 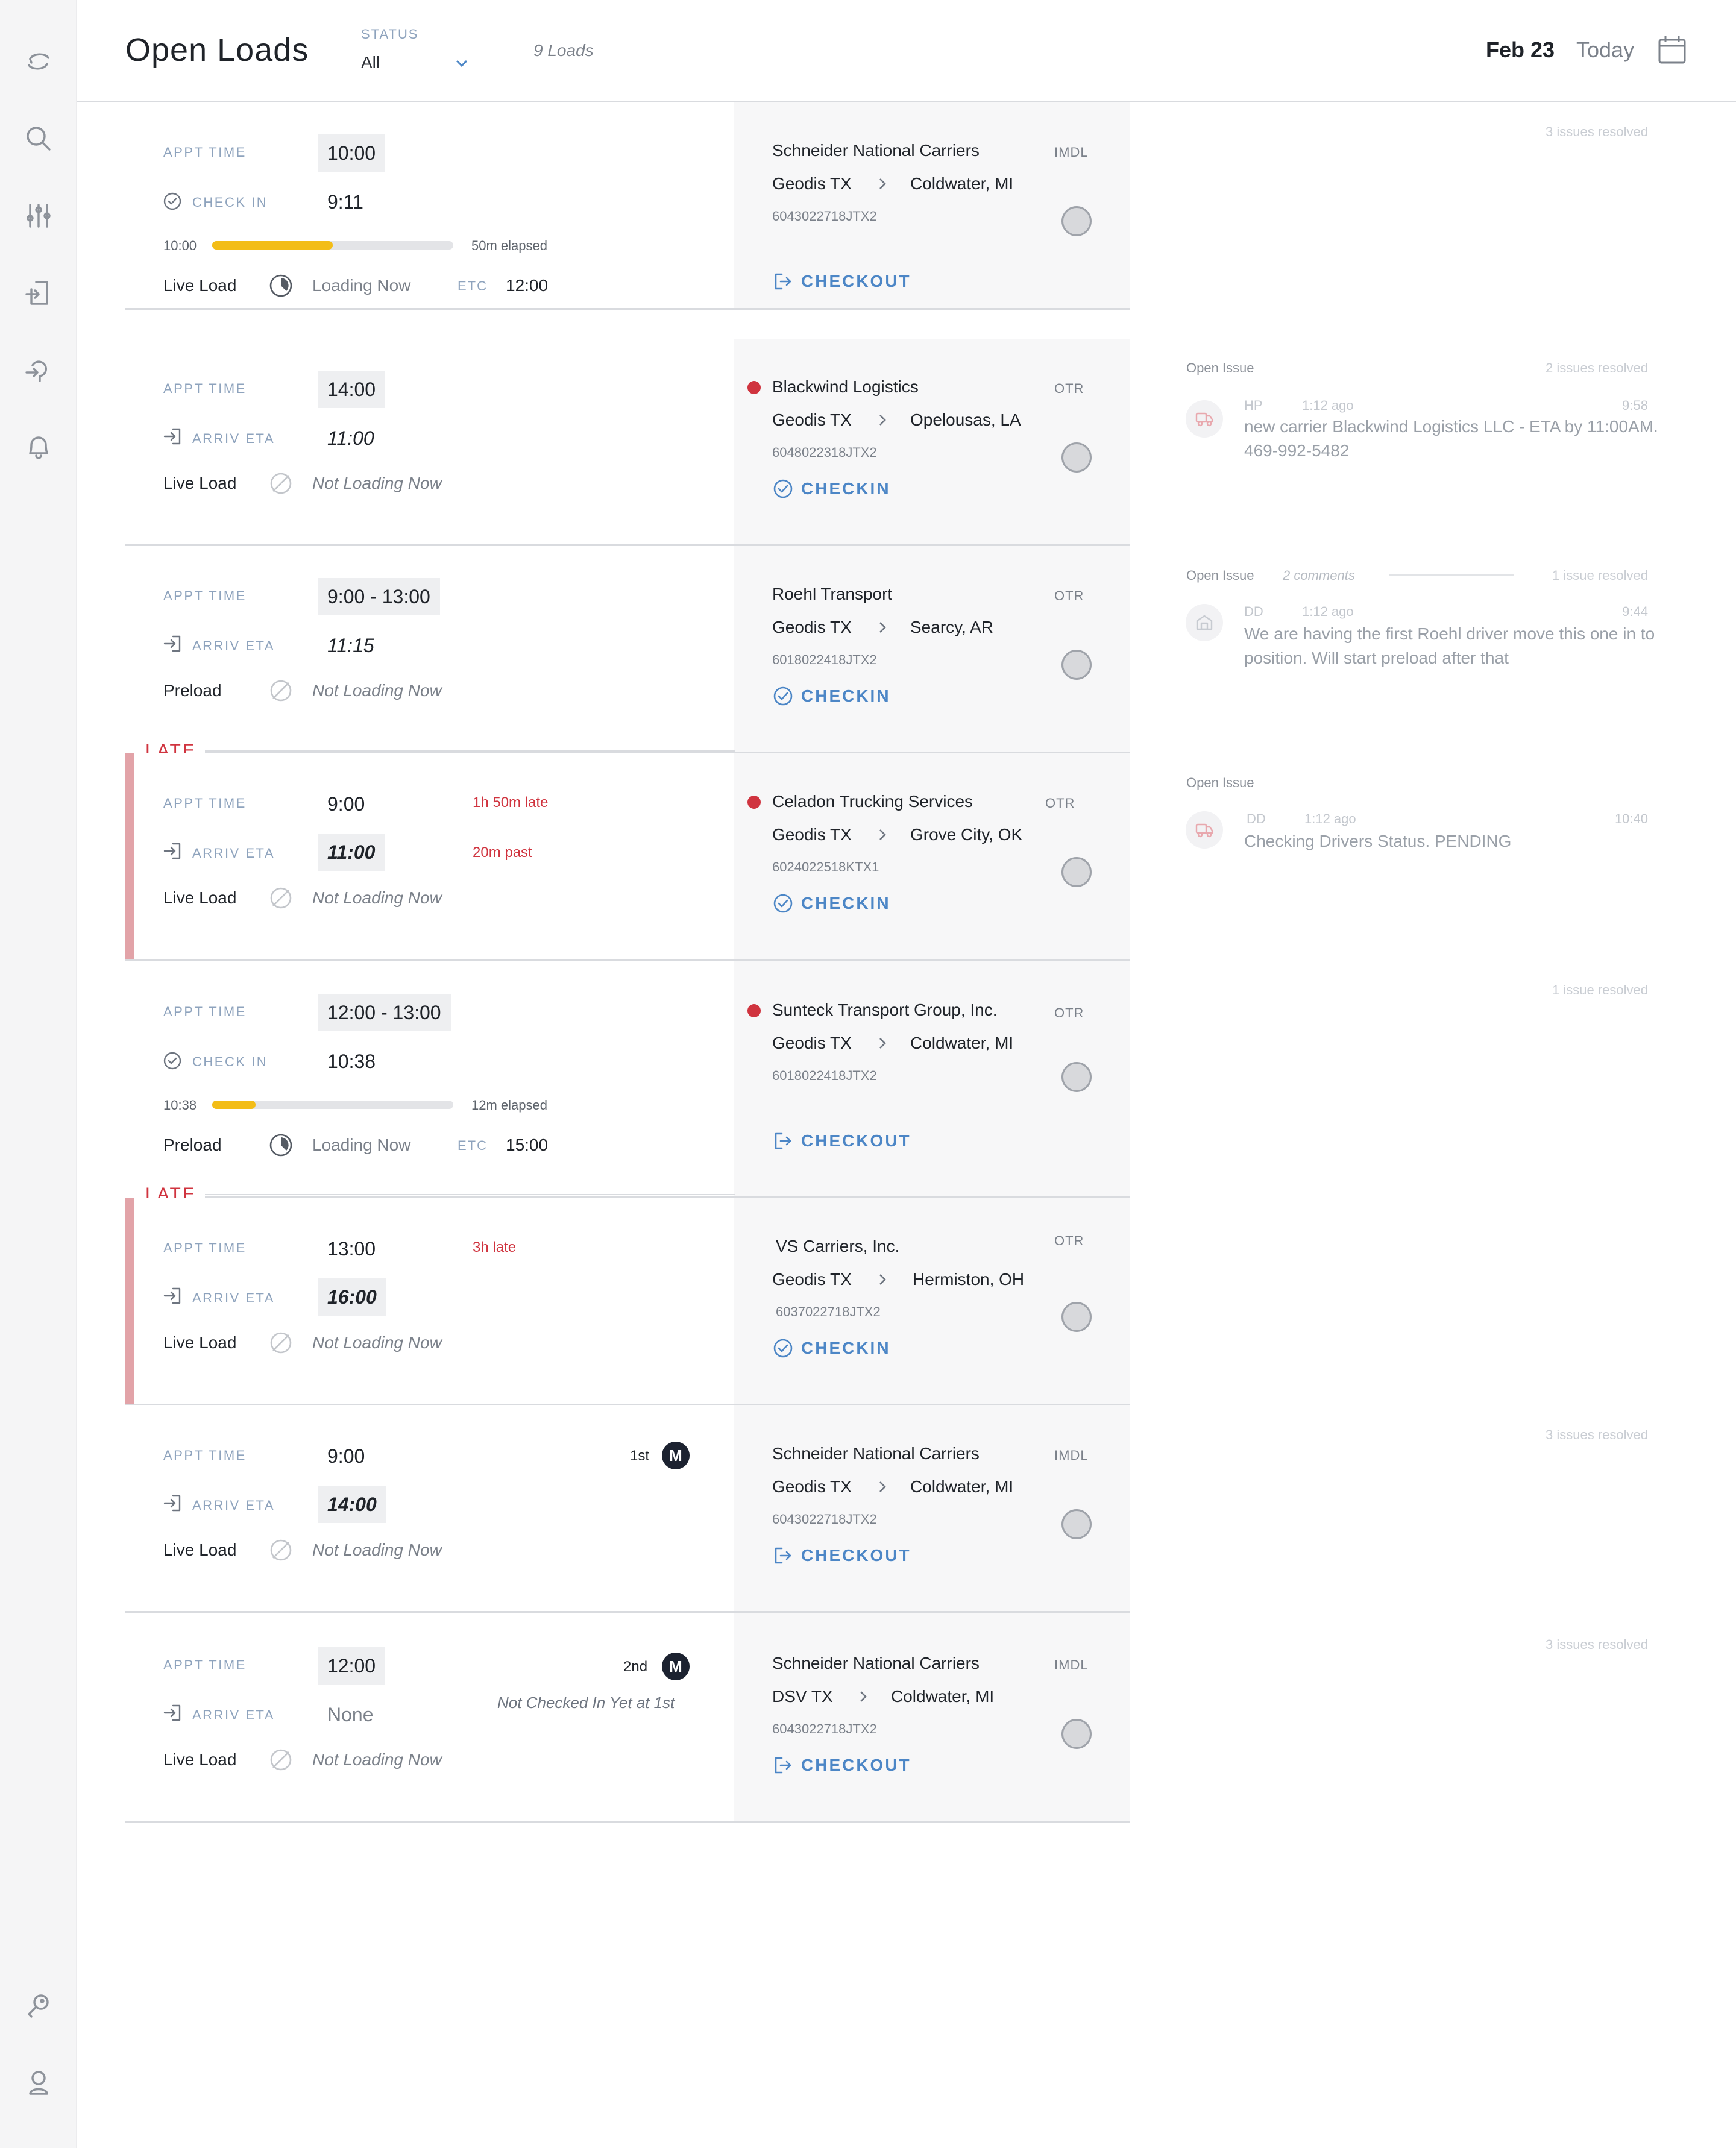 I want to click on check-in-value: 9:11, so click(x=345, y=202).